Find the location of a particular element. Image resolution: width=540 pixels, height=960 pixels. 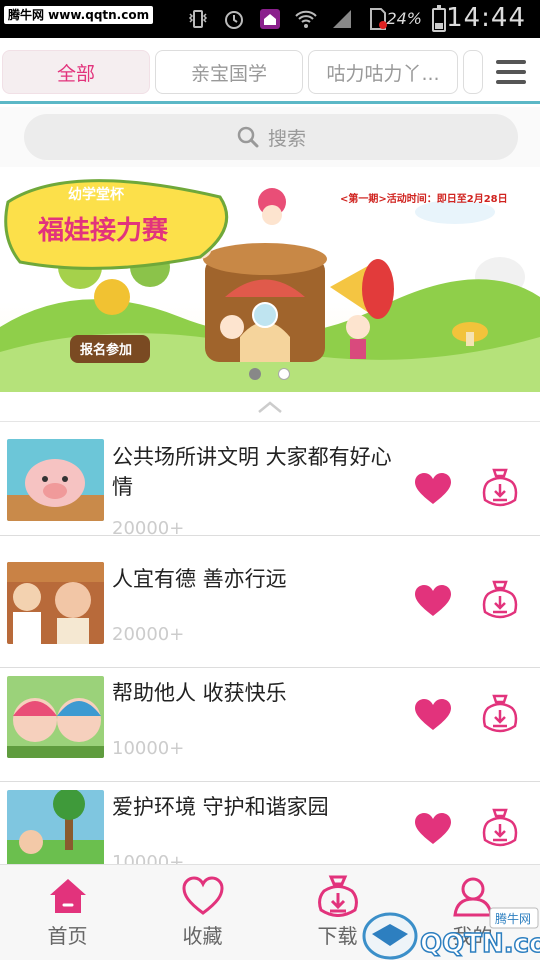

search-bar-container: 搜索 is located at coordinates (270, 137).